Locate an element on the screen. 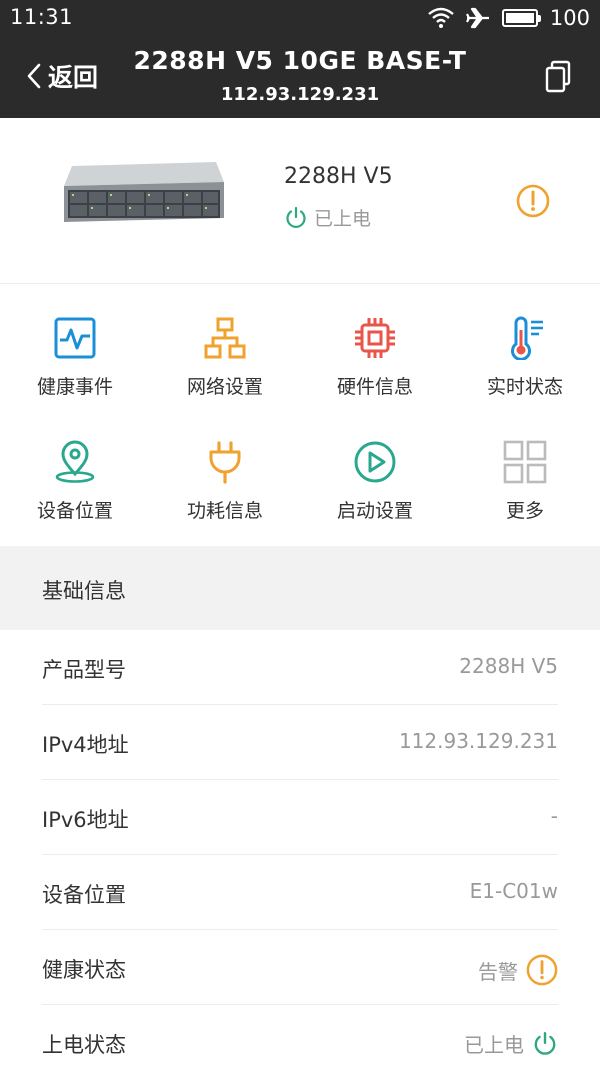  info-value-text: E1-C01w is located at coordinates (513, 891).